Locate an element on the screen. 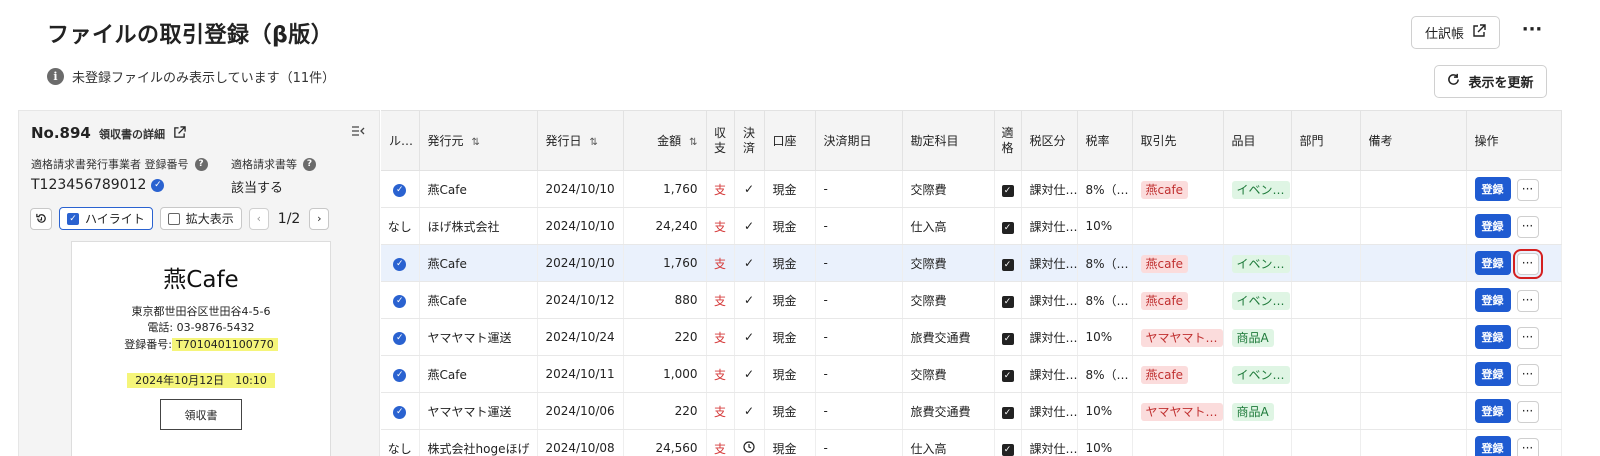 The image size is (1600, 456). prev-page-button: ‹ is located at coordinates (258, 218).